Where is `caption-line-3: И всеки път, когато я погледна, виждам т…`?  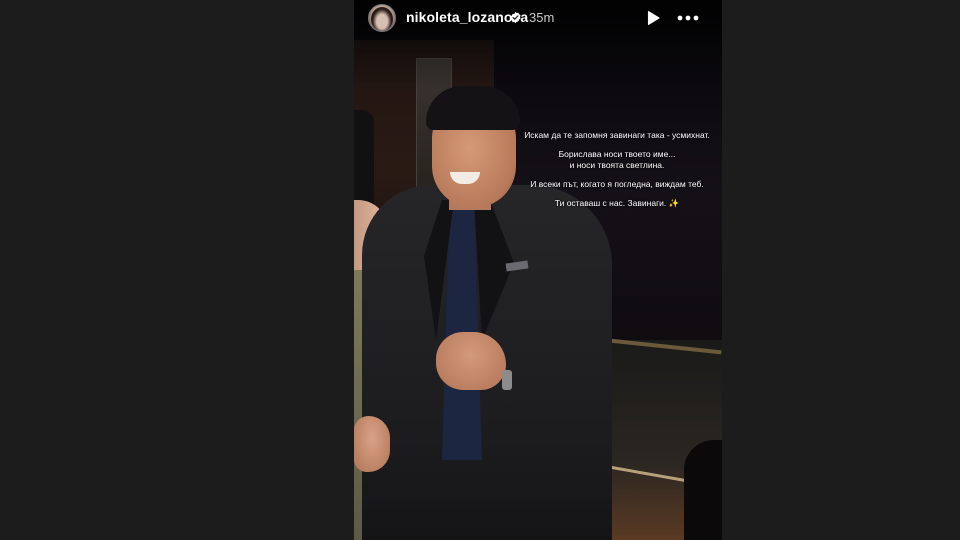
caption-line-3: И всеки път, когато я погледна, виждам т… is located at coordinates (617, 184).